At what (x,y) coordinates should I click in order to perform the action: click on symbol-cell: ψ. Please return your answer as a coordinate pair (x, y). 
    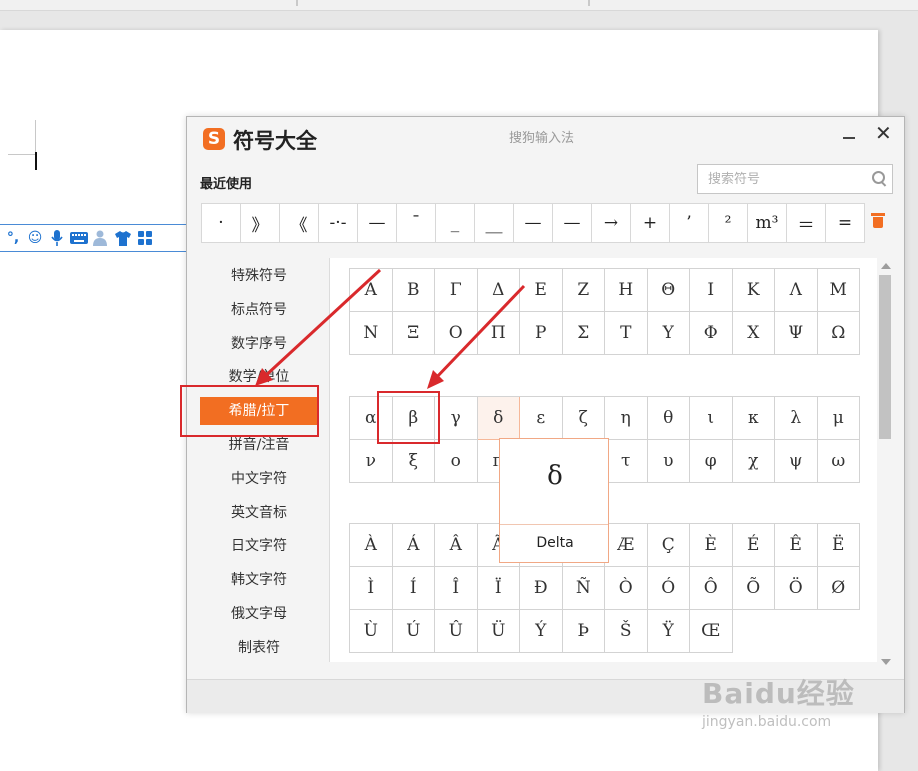
    Looking at the image, I should click on (796, 461).